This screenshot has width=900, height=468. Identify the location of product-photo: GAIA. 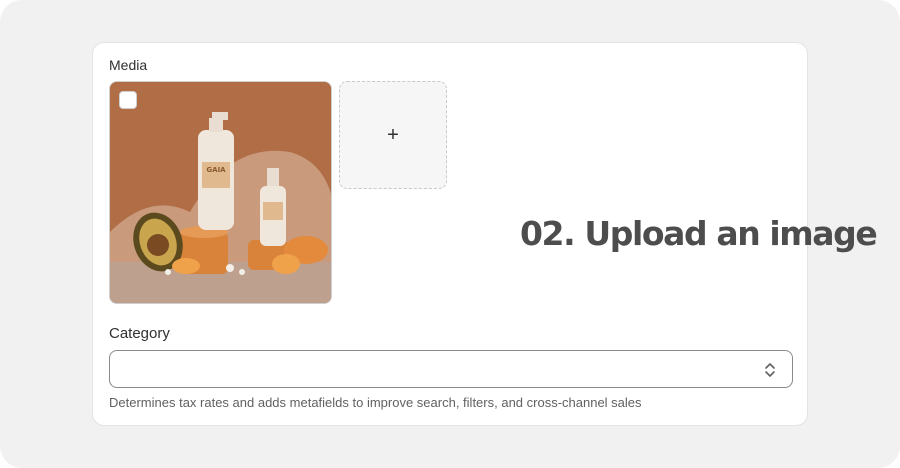
(220, 192).